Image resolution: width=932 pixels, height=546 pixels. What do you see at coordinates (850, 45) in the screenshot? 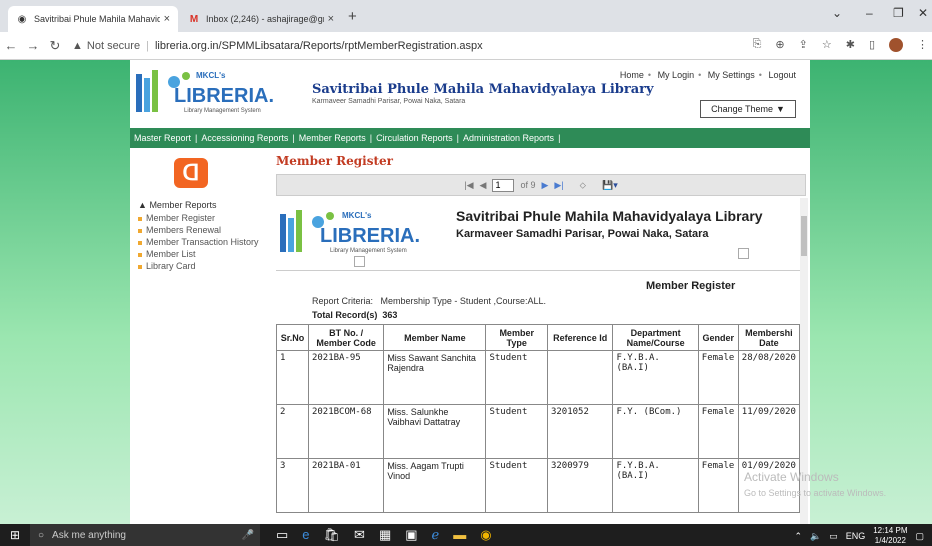
I see `extensions-icon: ✱` at bounding box center [850, 45].